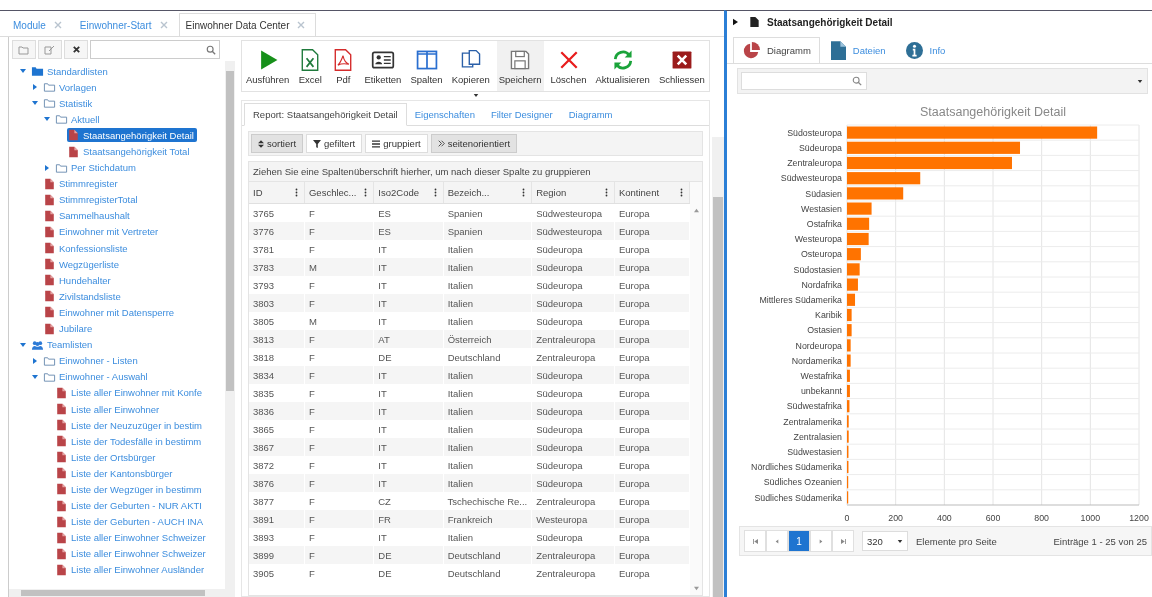 Image resolution: width=1152 pixels, height=597 pixels. What do you see at coordinates (107, 457) in the screenshot?
I see `tree-item: Liste der Ortsbürger` at bounding box center [107, 457].